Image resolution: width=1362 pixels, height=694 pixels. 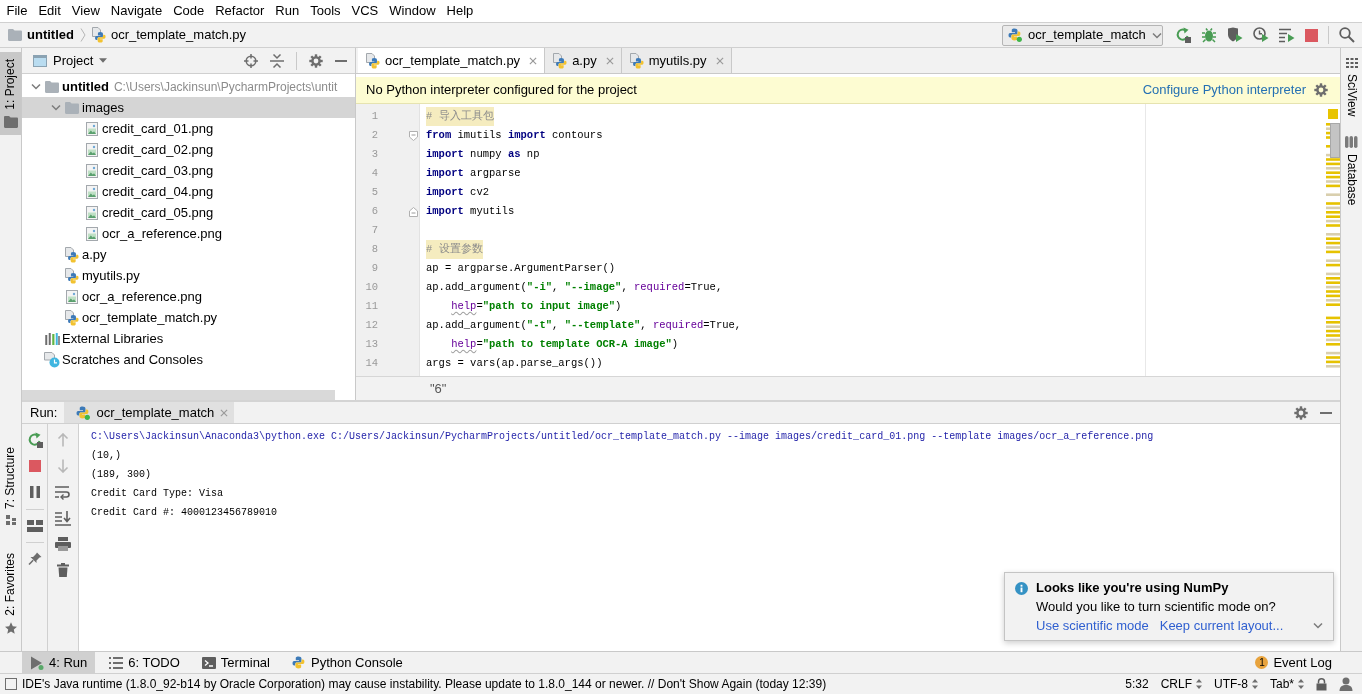 I want to click on scroll-to-end-icon, so click(x=63, y=518).